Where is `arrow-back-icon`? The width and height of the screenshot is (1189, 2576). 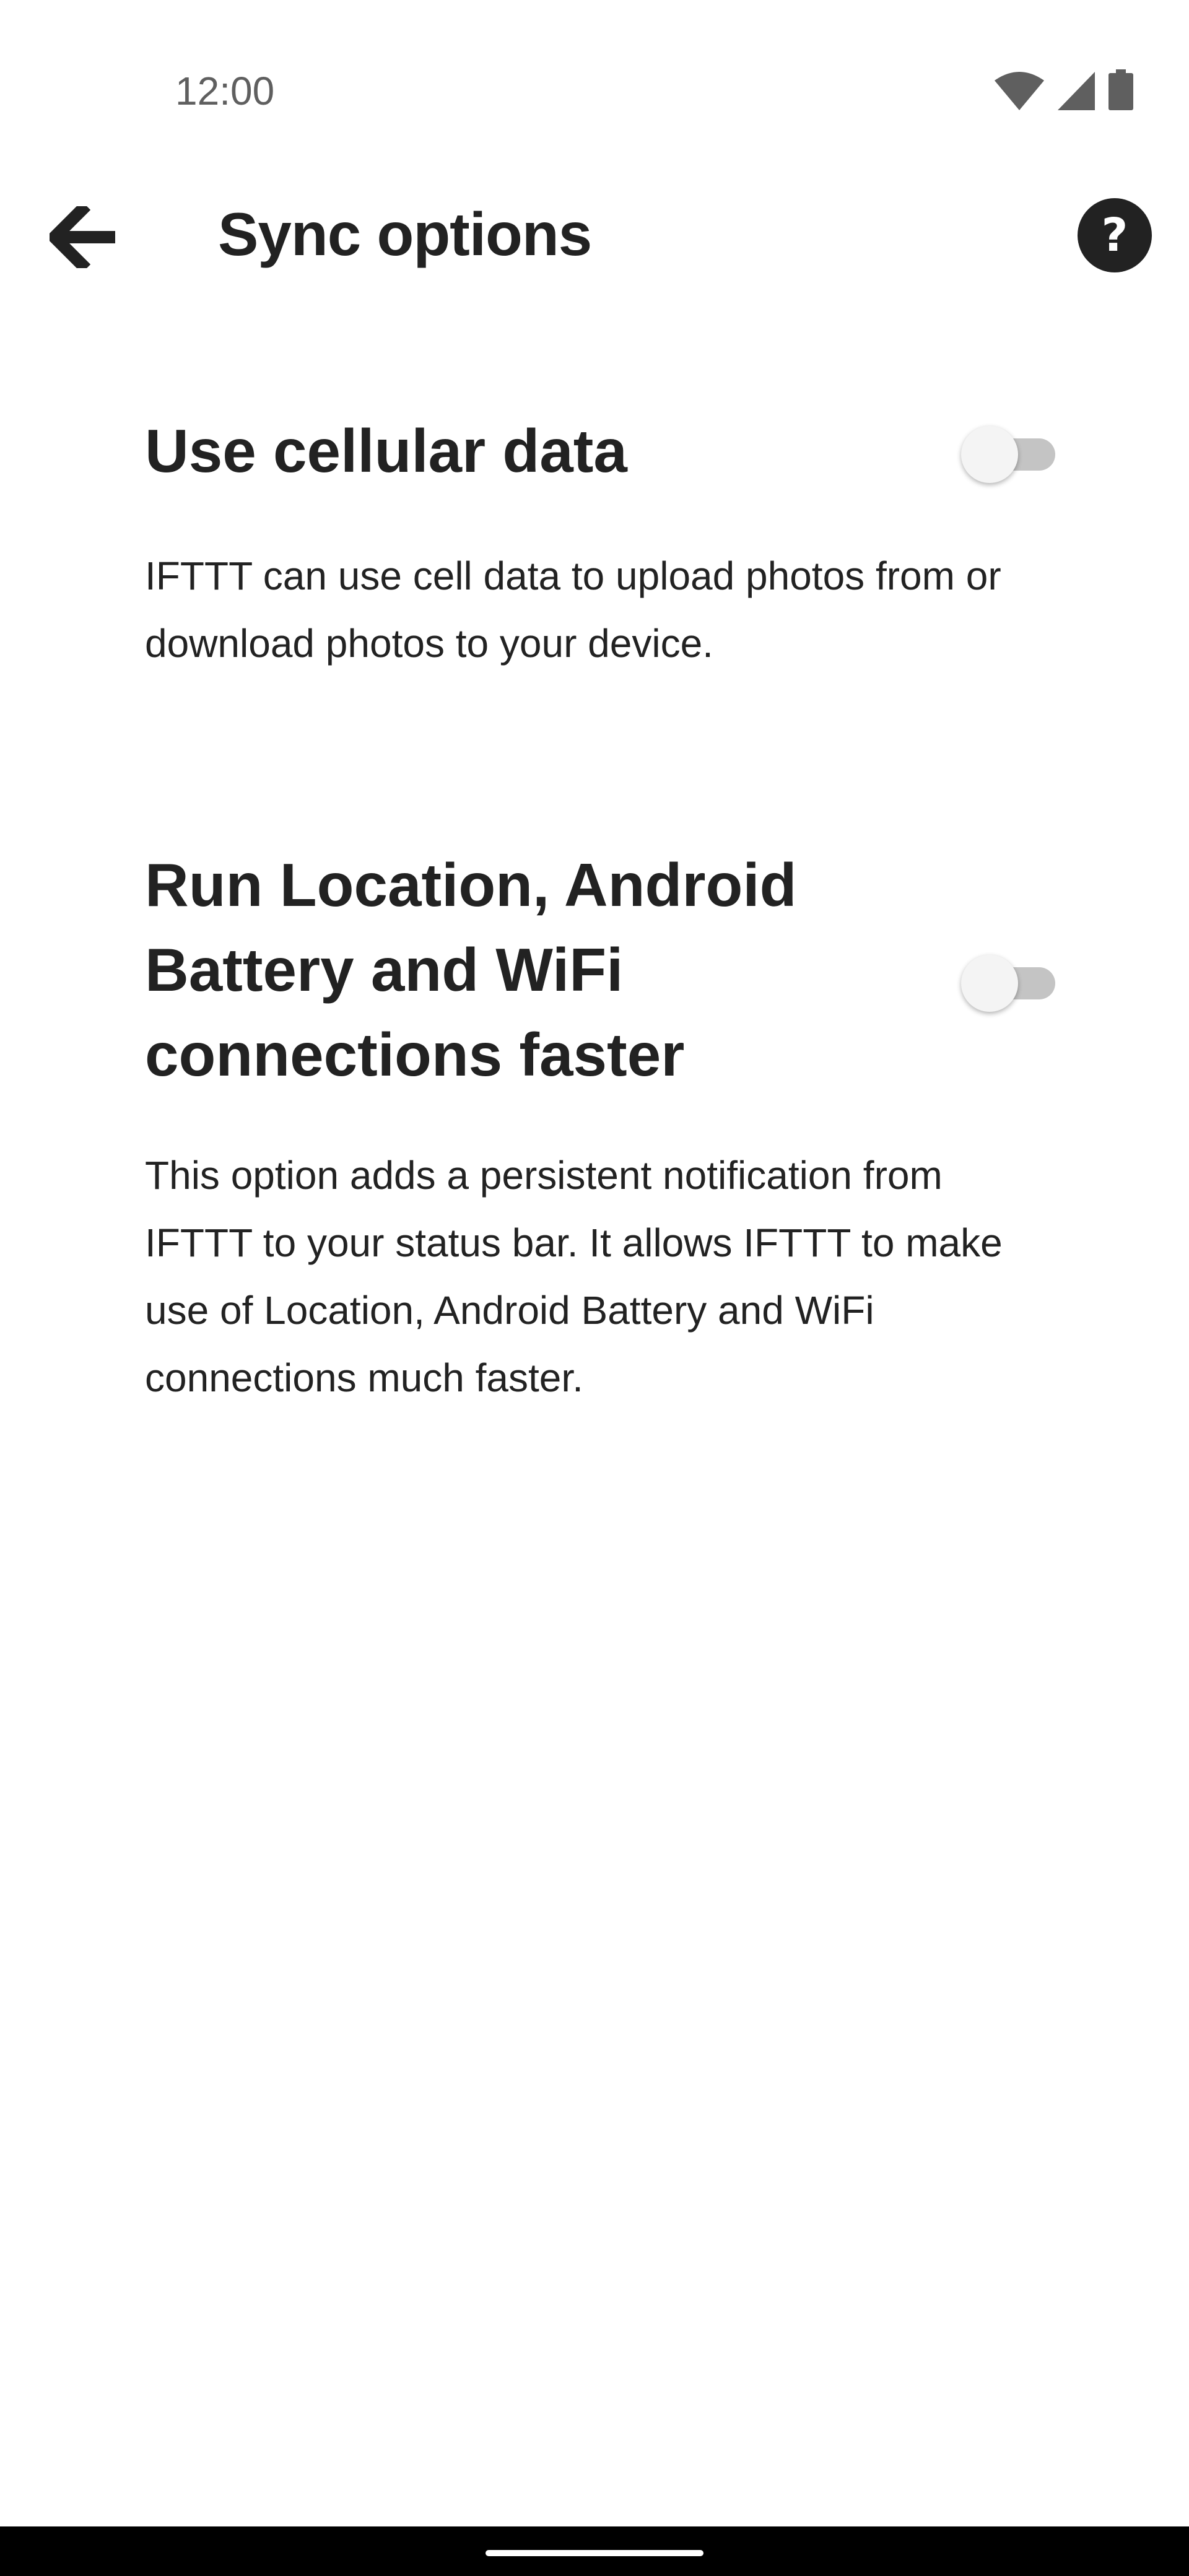
arrow-back-icon is located at coordinates (81, 237).